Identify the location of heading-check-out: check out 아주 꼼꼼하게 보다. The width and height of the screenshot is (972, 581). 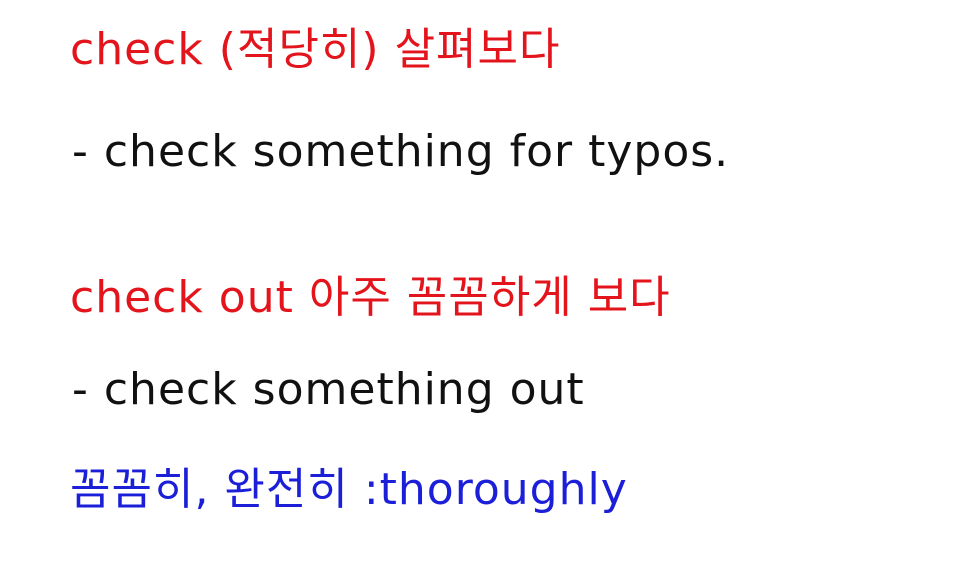
(370, 297).